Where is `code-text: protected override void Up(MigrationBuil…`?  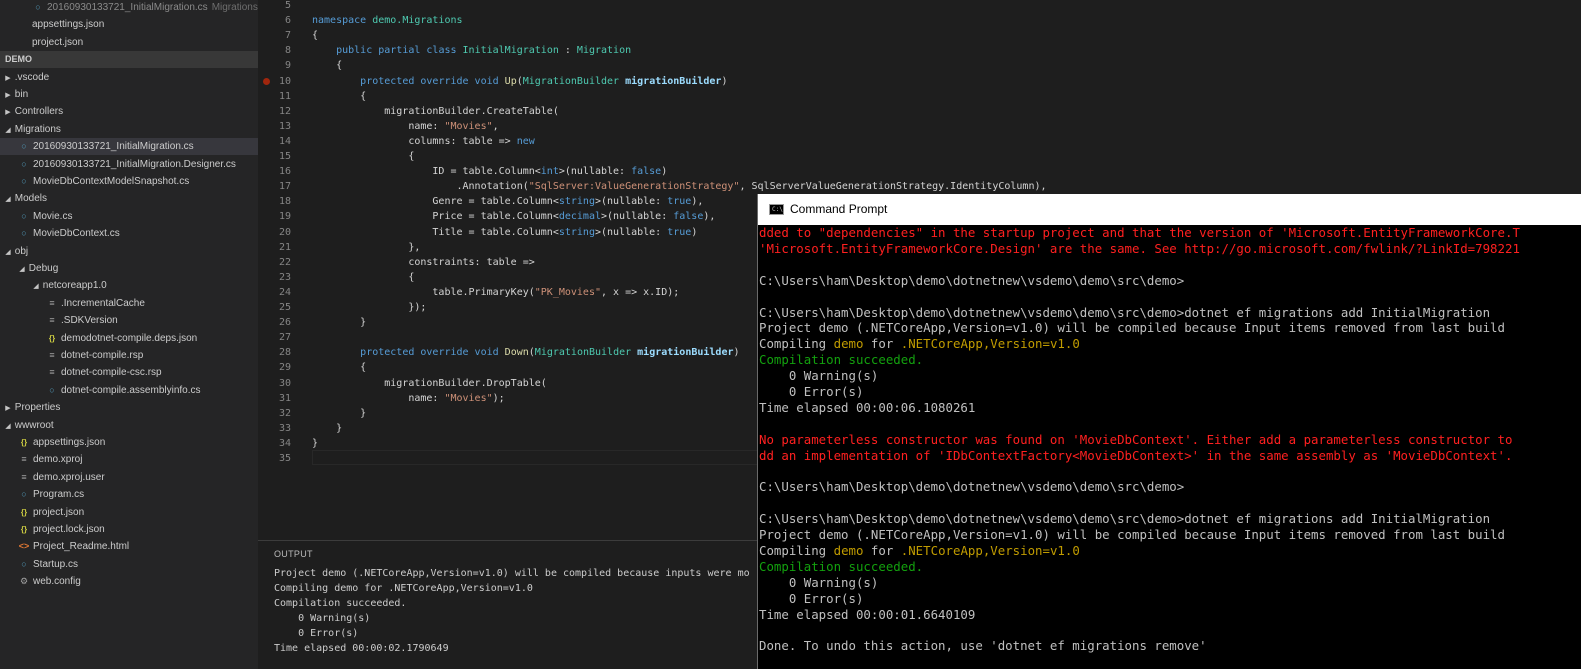
code-text: protected override void Up(MigrationBuil… is located at coordinates (519, 81).